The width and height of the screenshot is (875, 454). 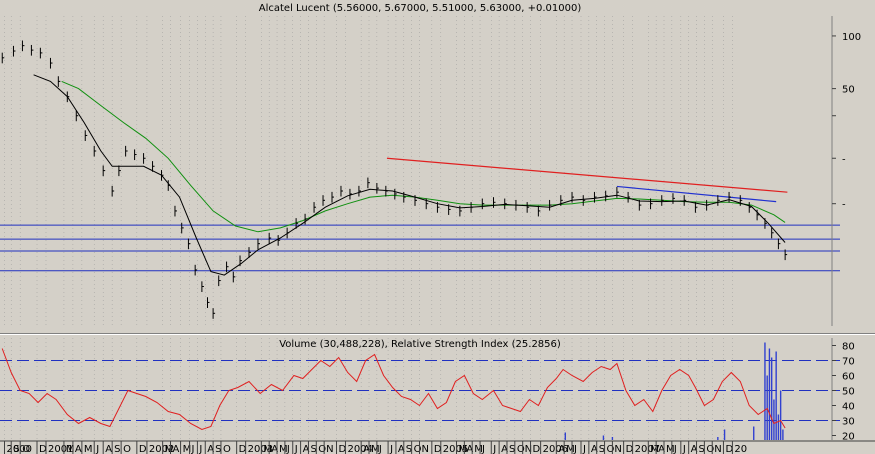 I want to click on rsi-y-tick-label: 40, so click(x=848, y=407).